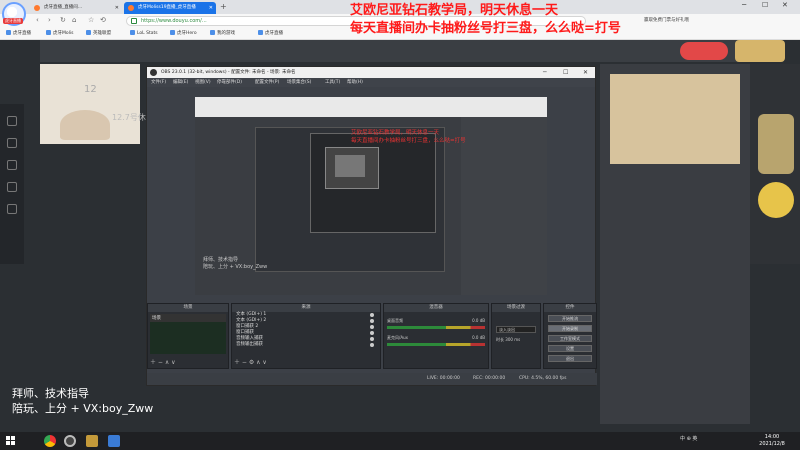 Image resolution: width=800 pixels, height=450 pixels. Describe the element at coordinates (11, 441) in the screenshot. I see `windows-start-icon` at that location.